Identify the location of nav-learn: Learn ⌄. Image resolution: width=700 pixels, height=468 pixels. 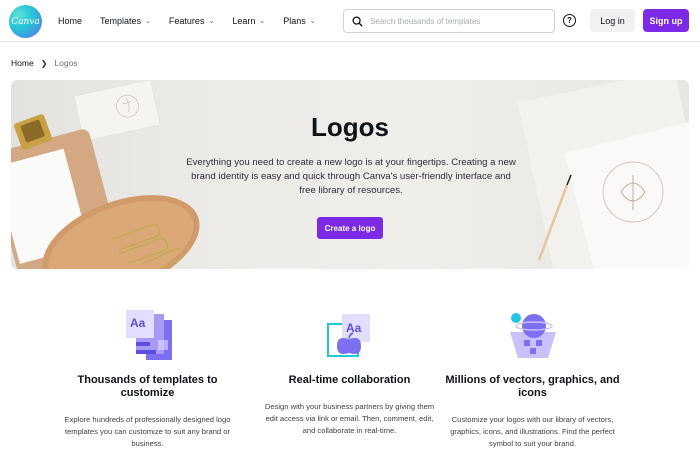
(248, 21).